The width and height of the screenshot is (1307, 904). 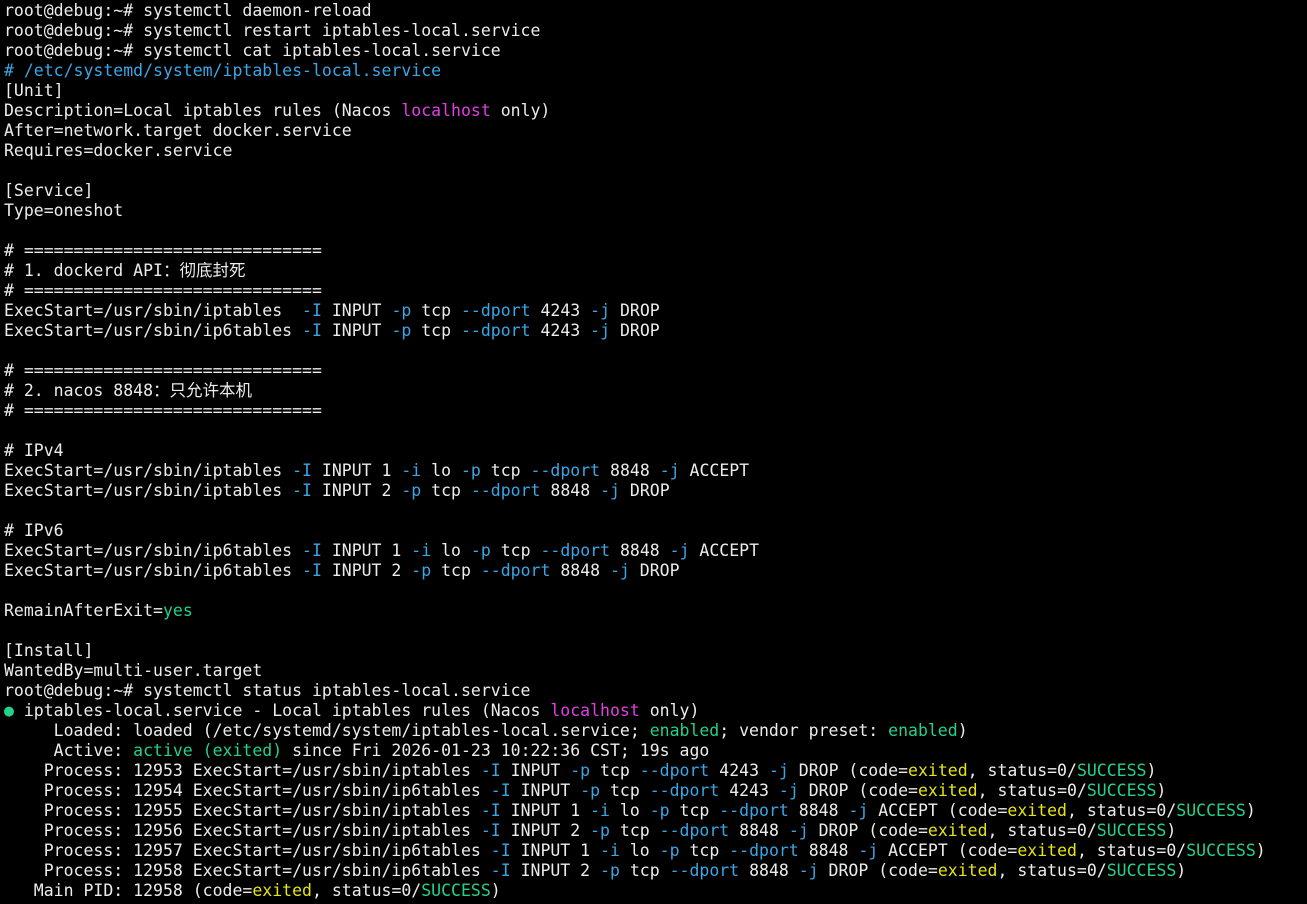 What do you see at coordinates (938, 810) in the screenshot?
I see `terminal-text-segment: ACCEPT (code=` at bounding box center [938, 810].